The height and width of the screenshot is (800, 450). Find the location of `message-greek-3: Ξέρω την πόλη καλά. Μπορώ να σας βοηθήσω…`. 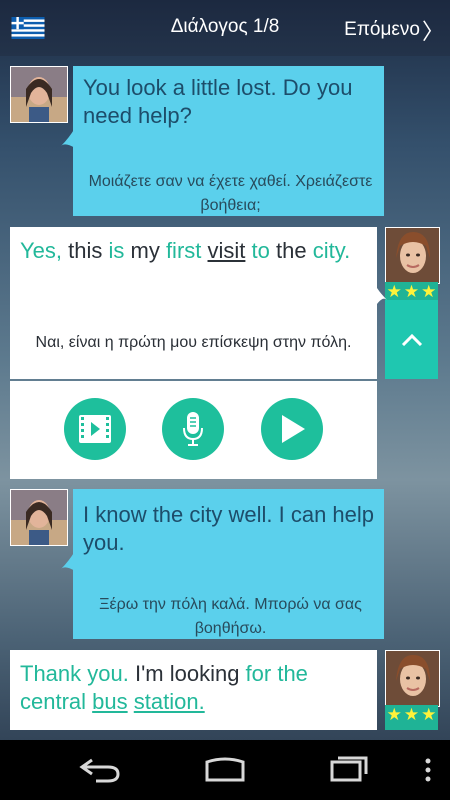

message-greek-3: Ξέρω την πόλη καλά. Μπορώ να σας βοηθήσω… is located at coordinates (230, 616).